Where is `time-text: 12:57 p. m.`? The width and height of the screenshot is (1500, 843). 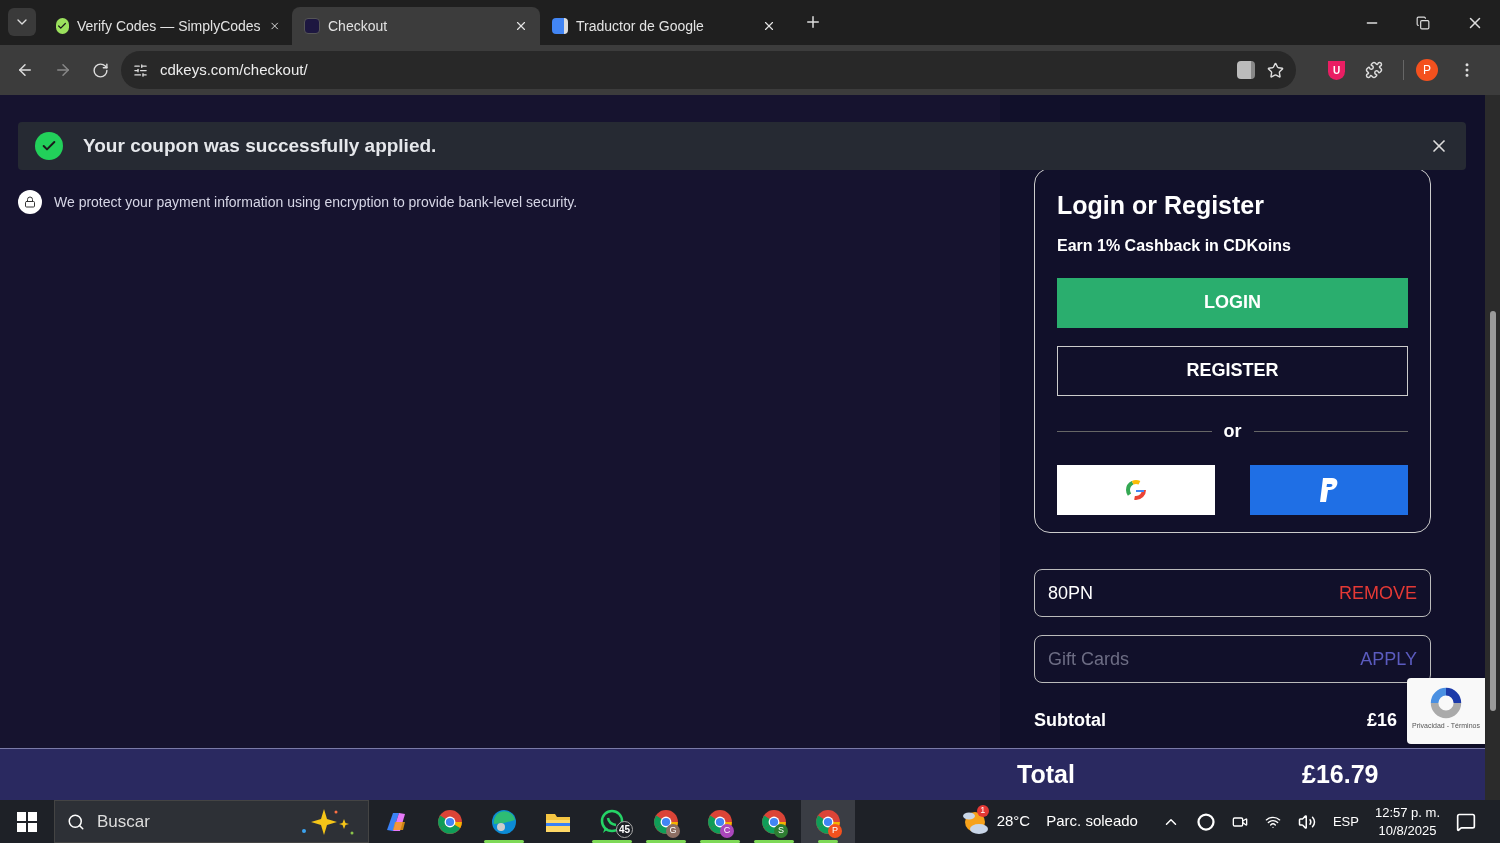
time-text: 12:57 p. m. is located at coordinates (1407, 812).